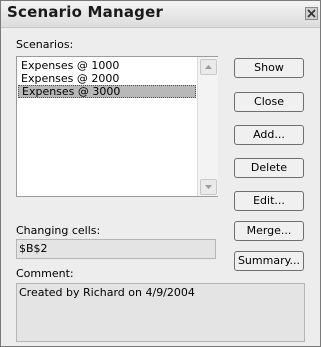 This screenshot has height=347, width=321. I want to click on changing-cells-label: Changing cells:, so click(58, 230).